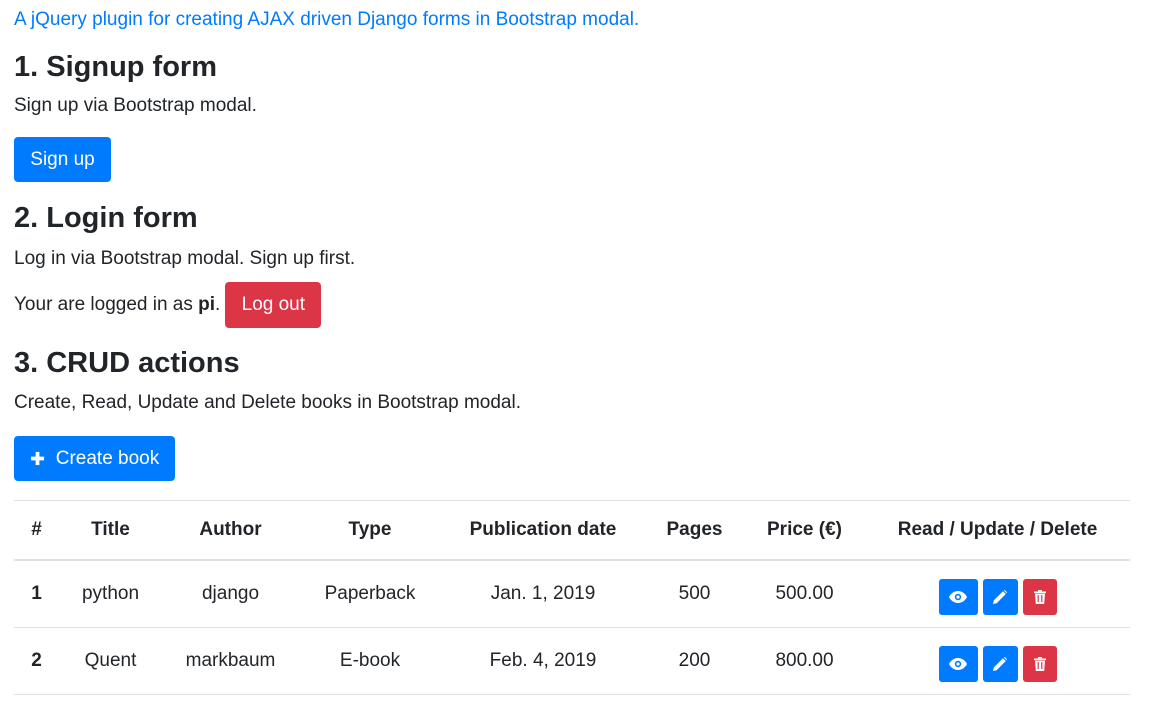 This screenshot has width=1150, height=722. Describe the element at coordinates (36, 594) in the screenshot. I see `cell-number: 1` at that location.